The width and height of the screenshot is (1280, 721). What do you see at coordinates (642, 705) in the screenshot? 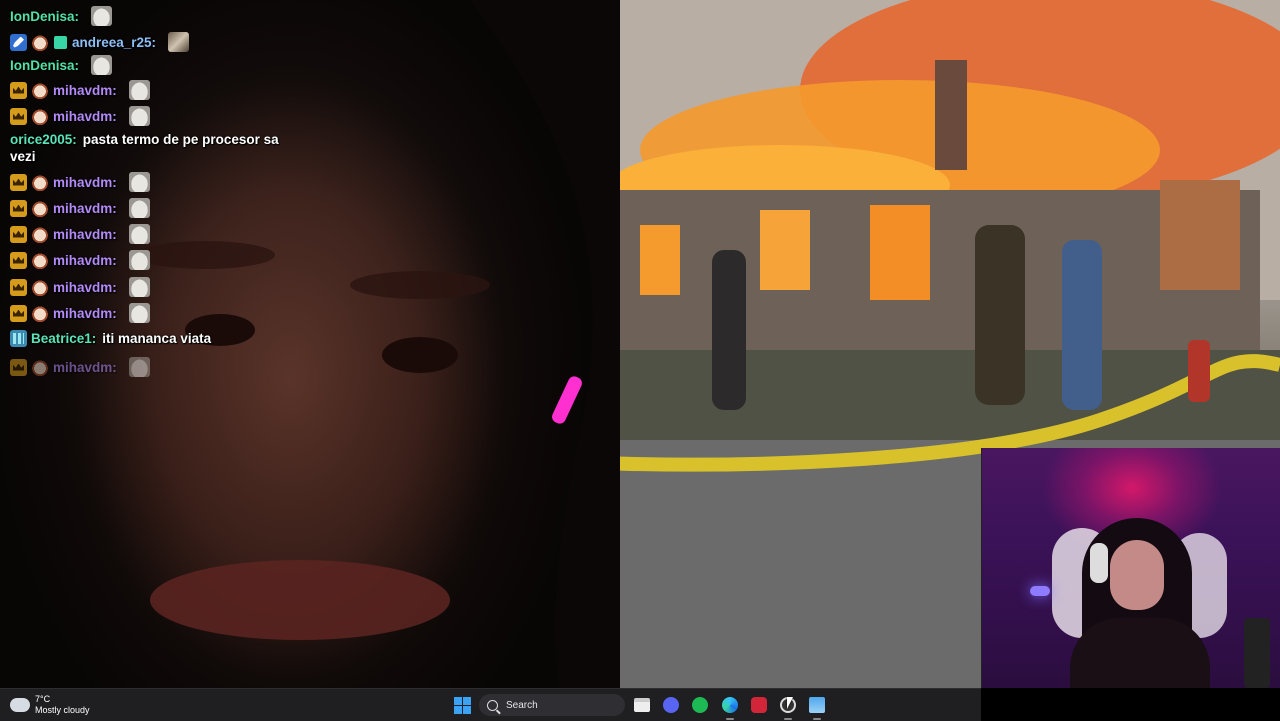
I see `file-explorer-icon` at bounding box center [642, 705].